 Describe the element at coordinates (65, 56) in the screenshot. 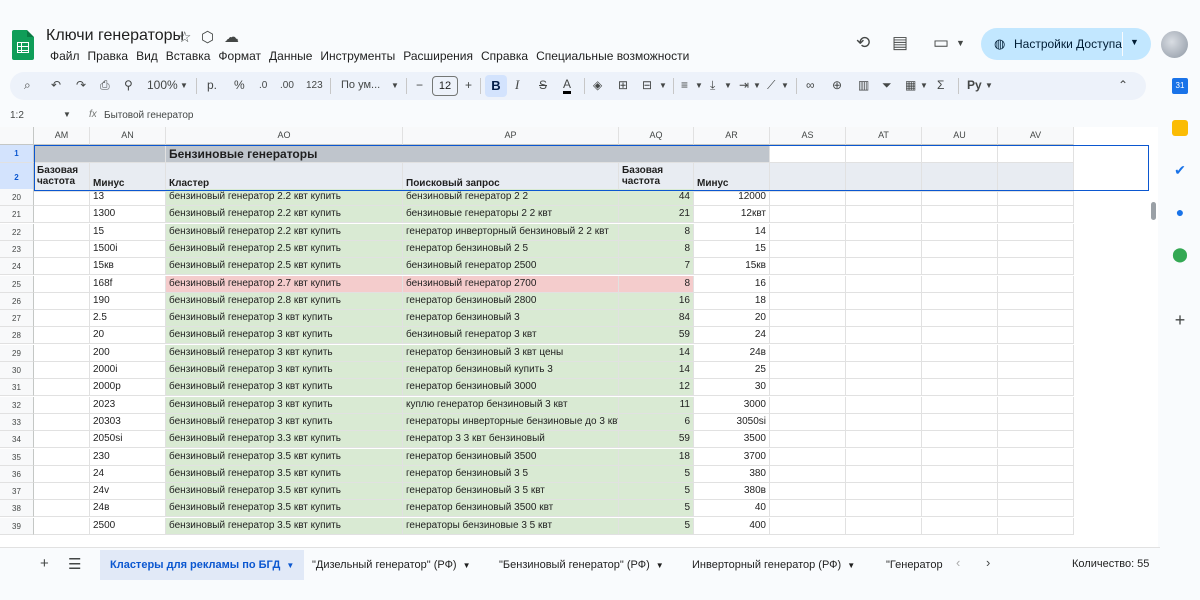

I see `menu-item: Файл` at that location.